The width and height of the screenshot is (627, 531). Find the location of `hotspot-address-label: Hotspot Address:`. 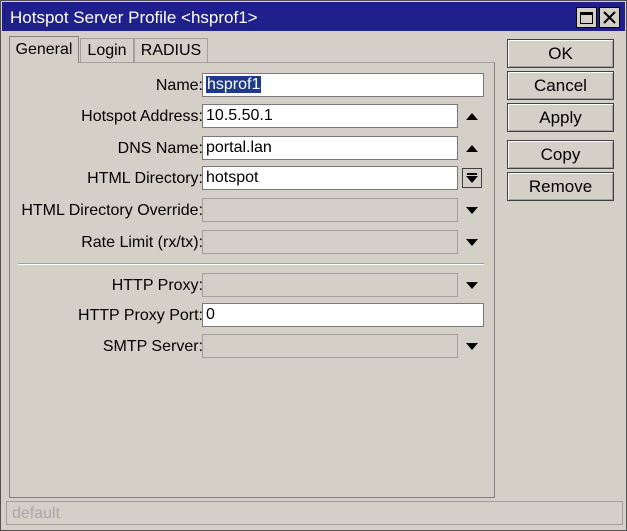

hotspot-address-label: Hotspot Address: is located at coordinates (142, 116).